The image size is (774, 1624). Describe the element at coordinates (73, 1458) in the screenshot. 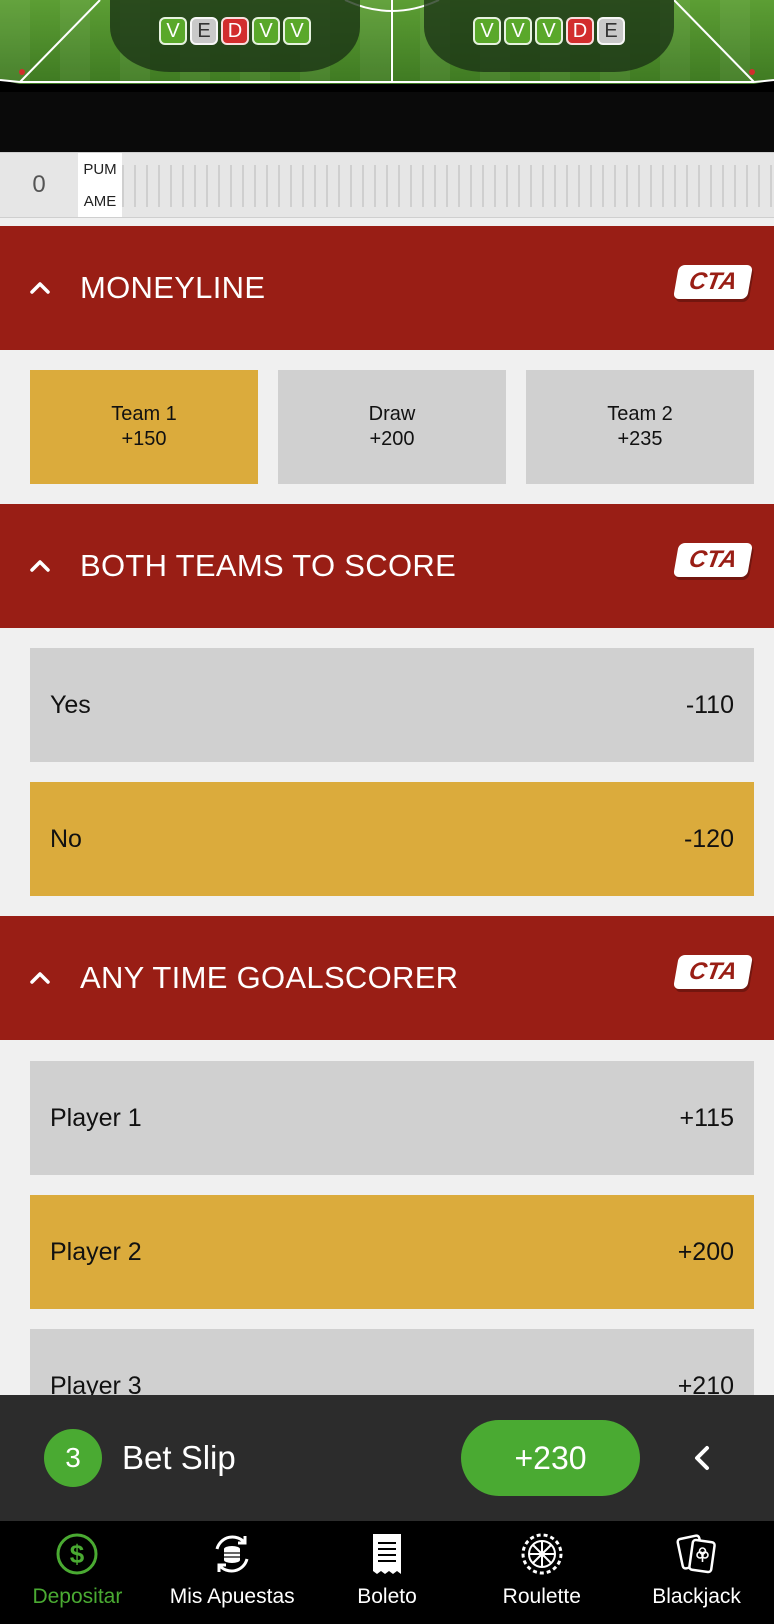

I see `bet-slip-count-badge: 3` at that location.